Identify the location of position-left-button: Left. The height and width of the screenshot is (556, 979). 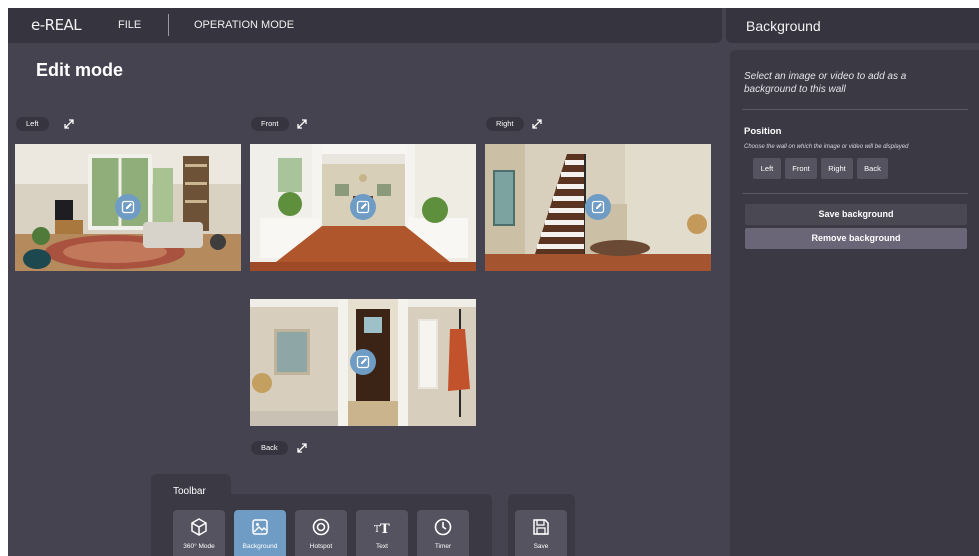
(767, 168).